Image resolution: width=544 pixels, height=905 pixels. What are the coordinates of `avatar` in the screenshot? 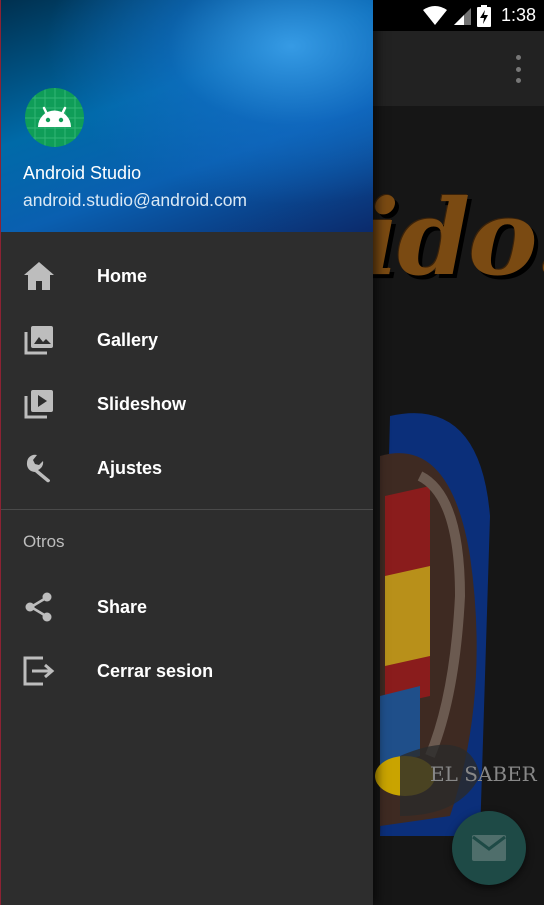 It's located at (54, 117).